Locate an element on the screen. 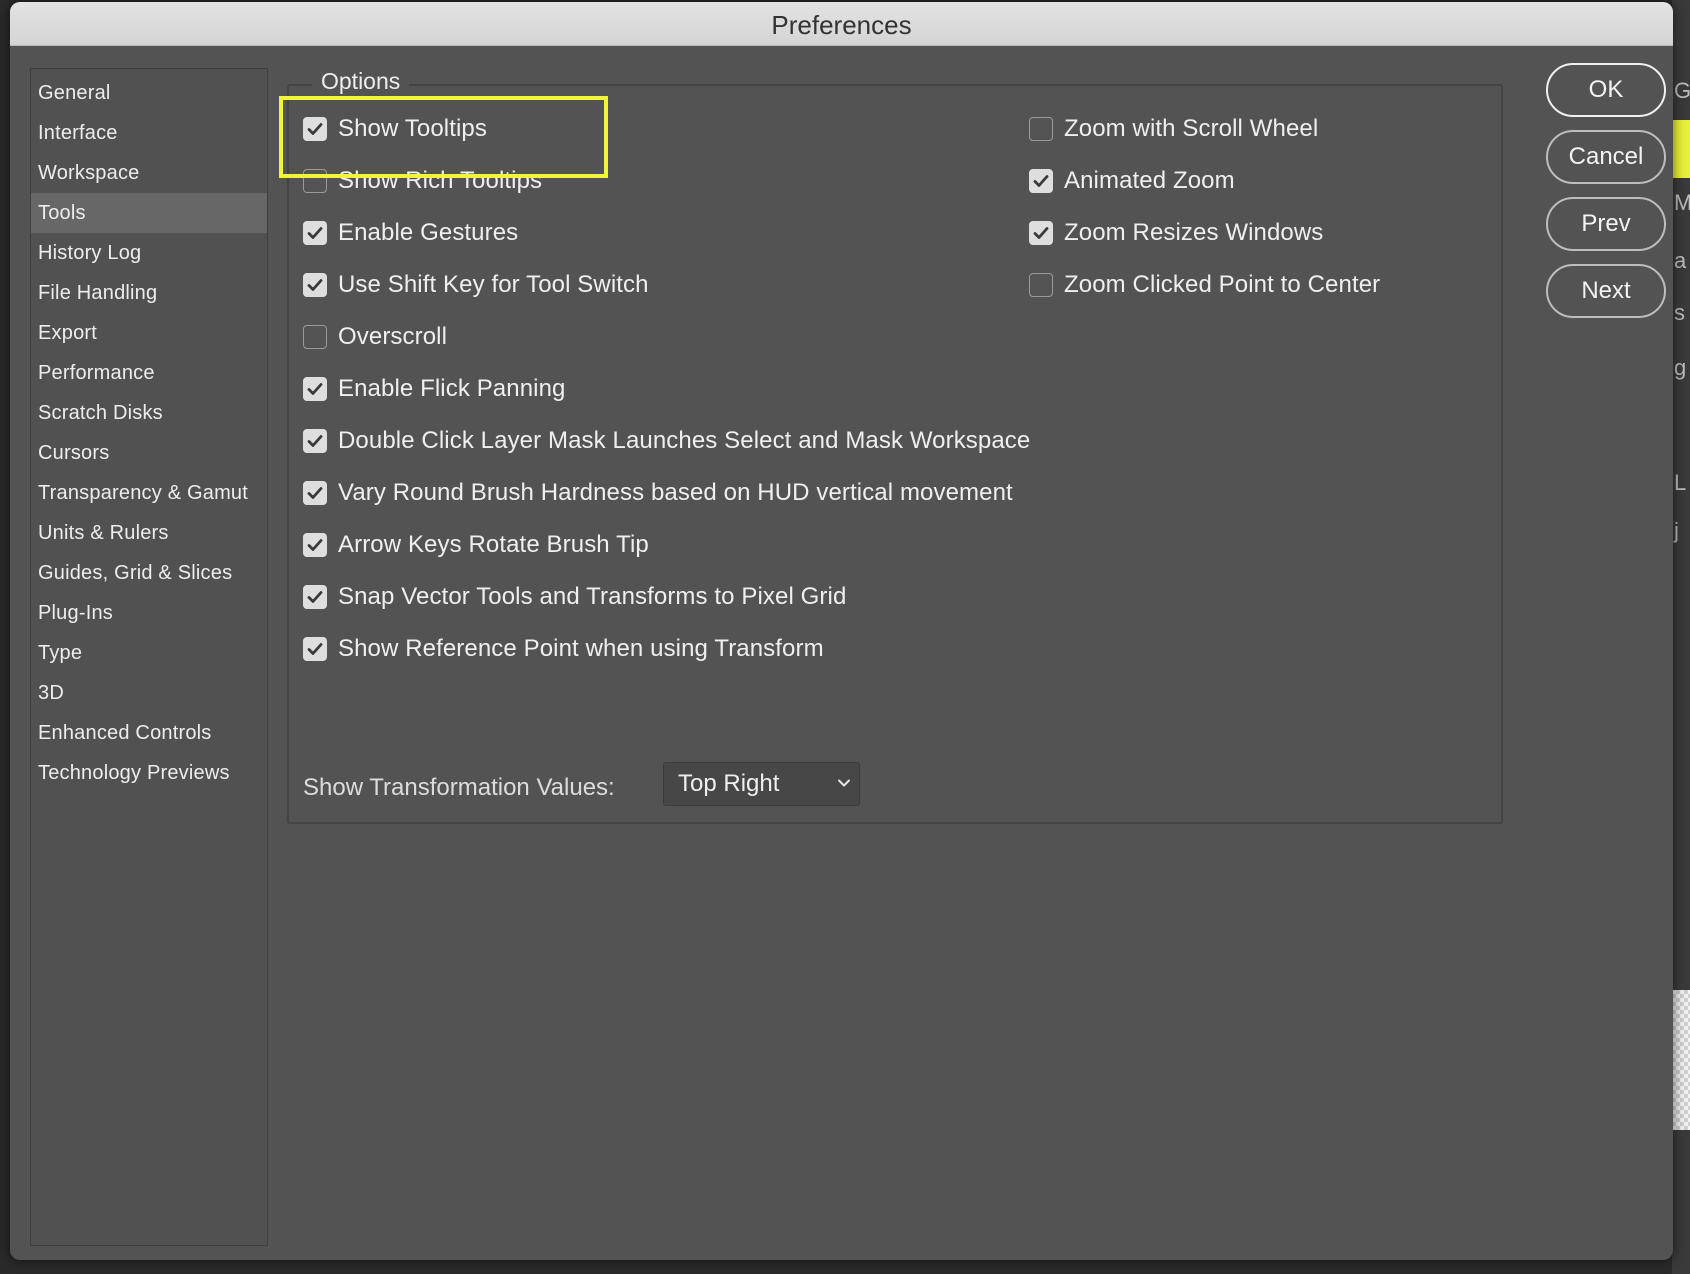 The width and height of the screenshot is (1690, 1274). next-button: Next is located at coordinates (1606, 291).